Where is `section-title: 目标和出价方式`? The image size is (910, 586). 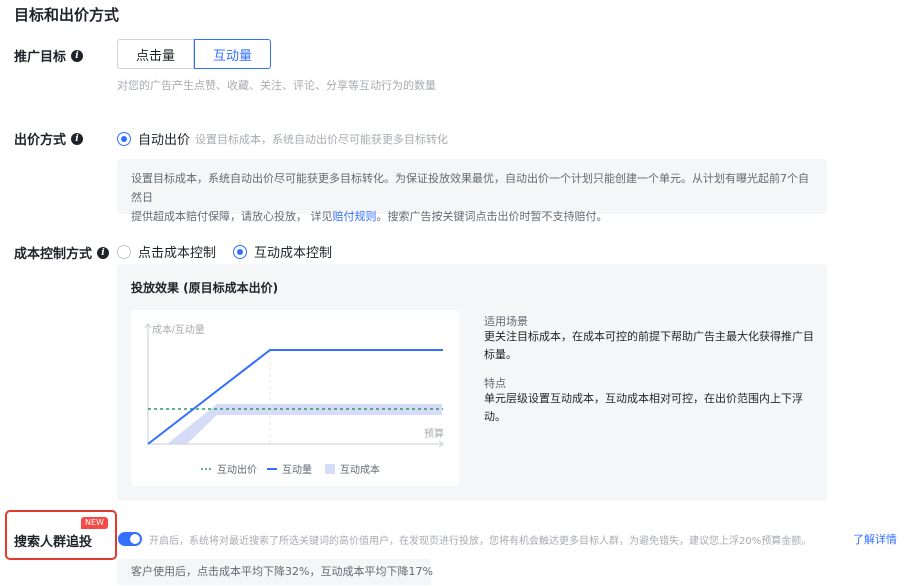
section-title: 目标和出价方式 is located at coordinates (67, 15).